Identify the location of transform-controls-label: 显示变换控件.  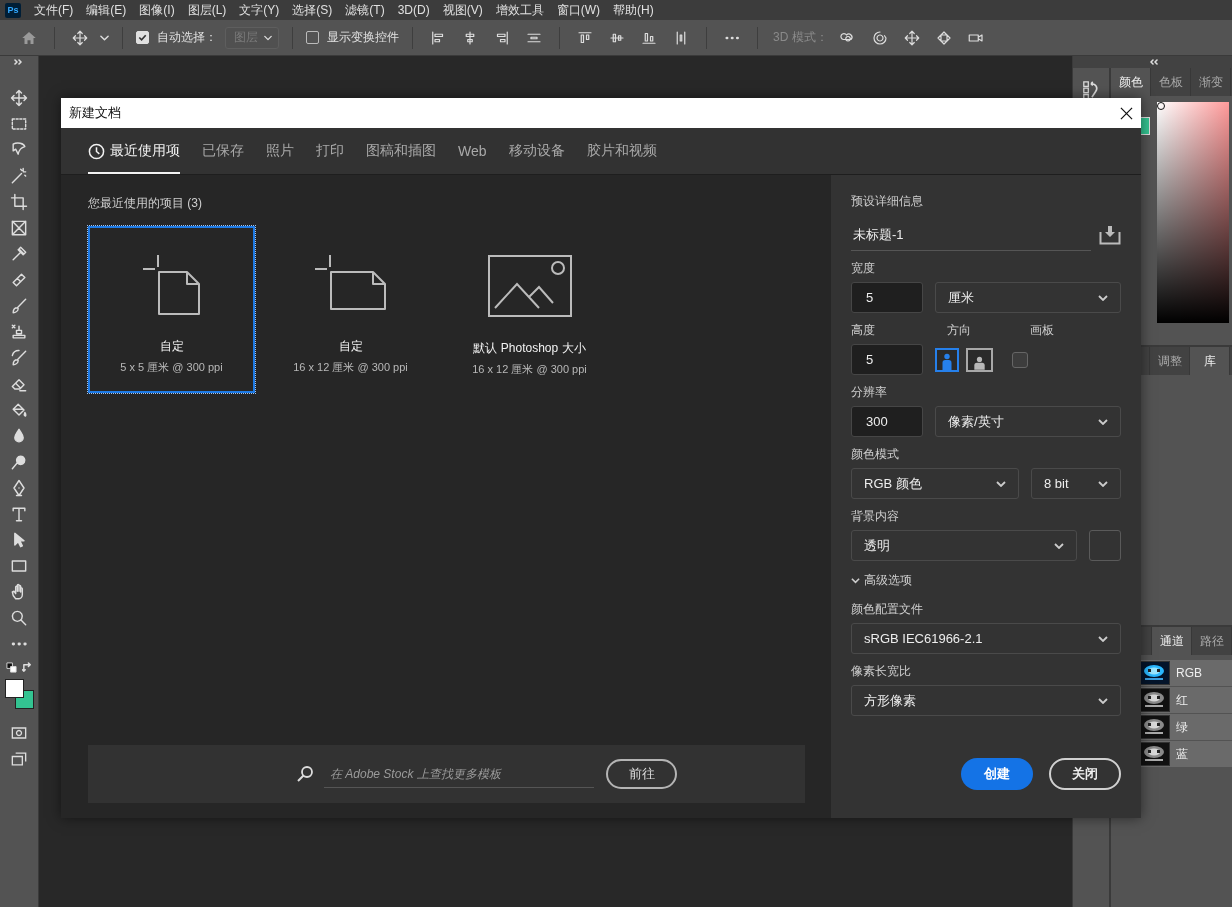
(363, 37).